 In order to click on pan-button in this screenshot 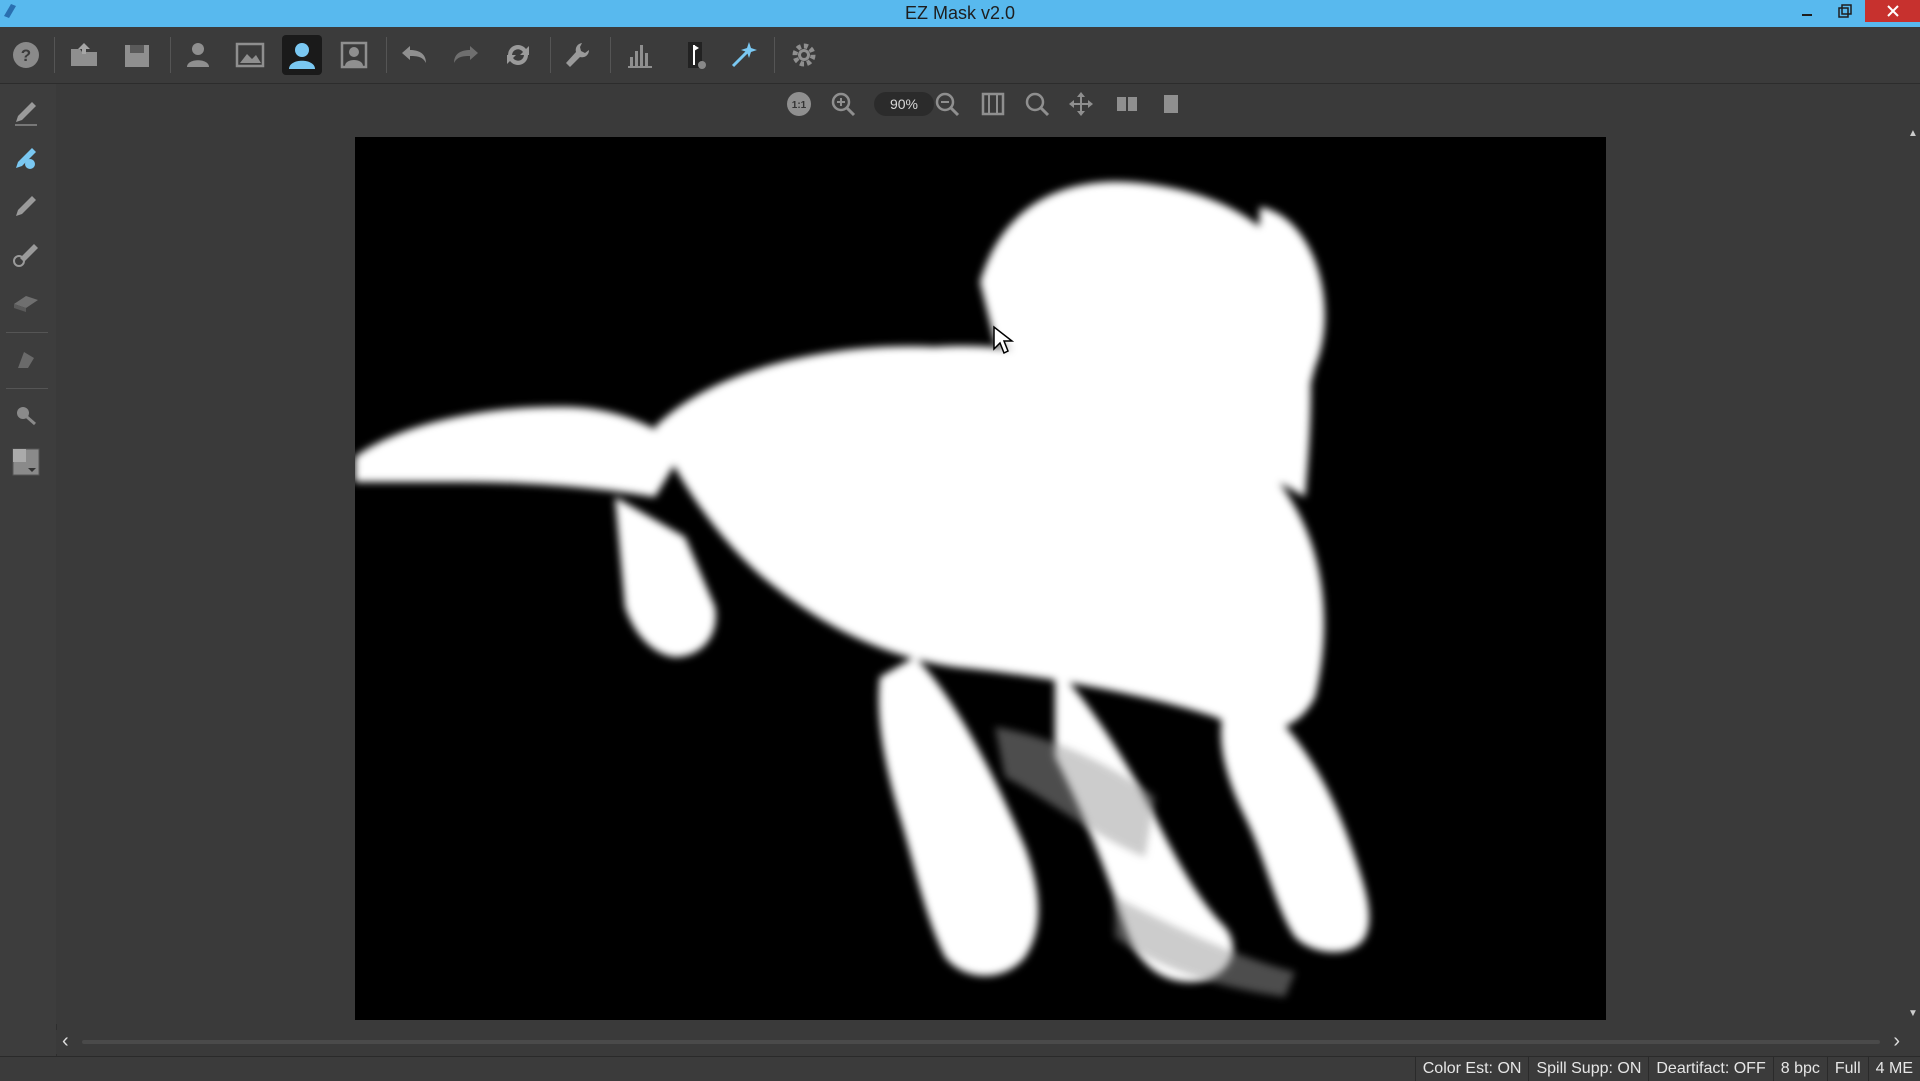, I will do `click(1081, 104)`.